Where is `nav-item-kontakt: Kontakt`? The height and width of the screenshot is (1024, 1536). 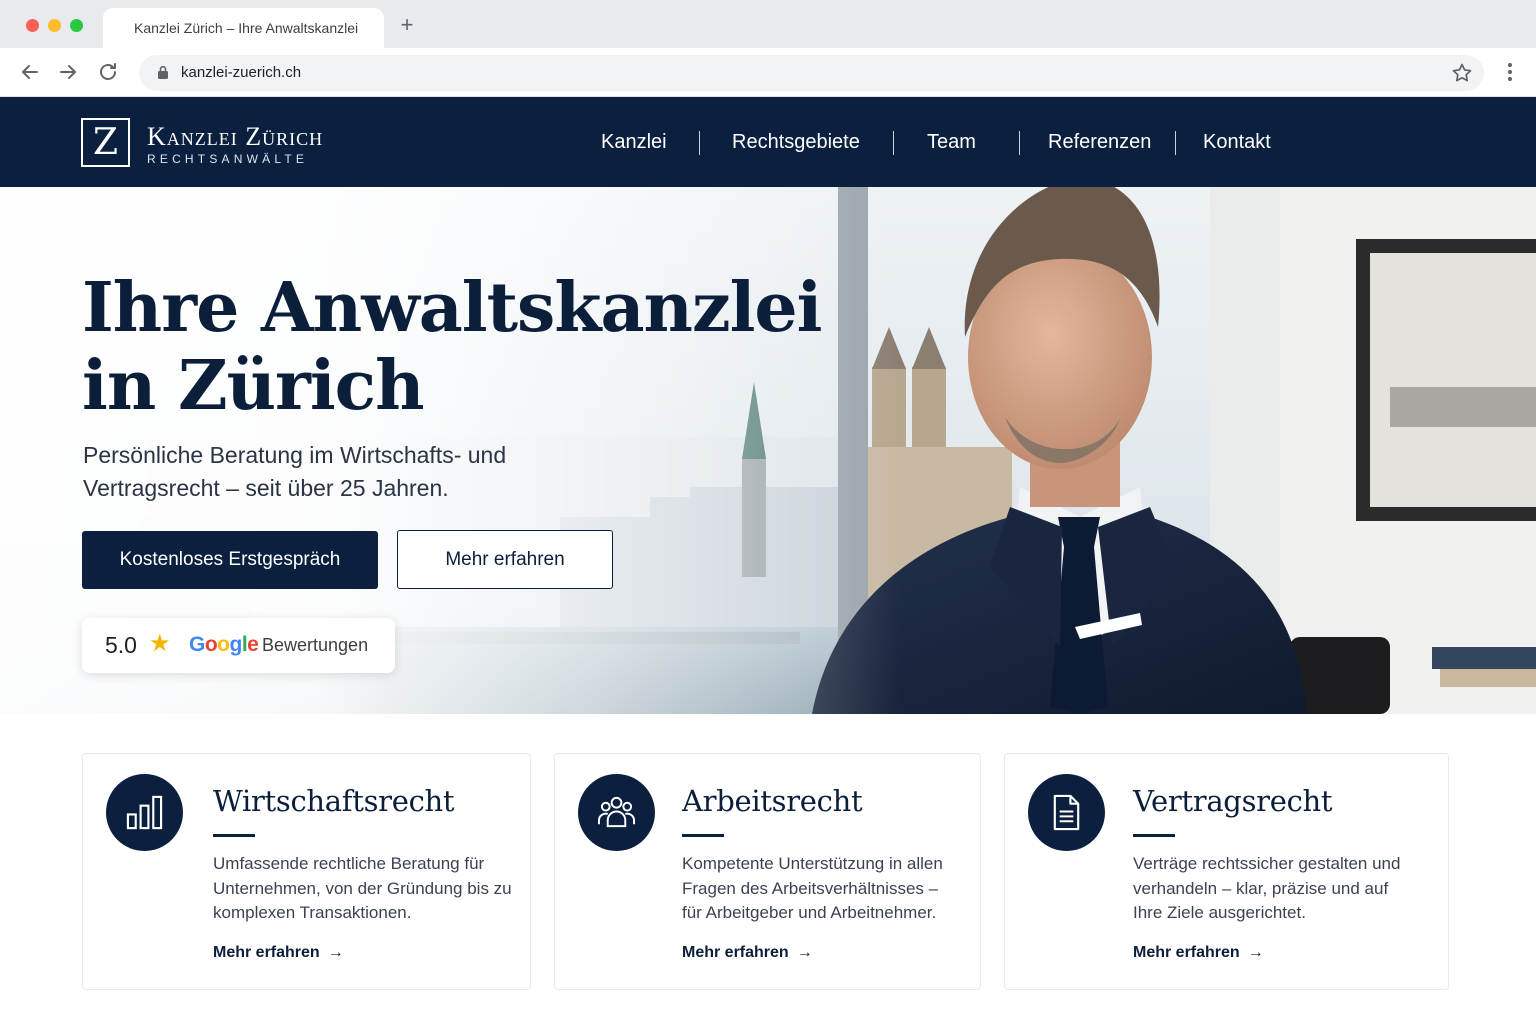 nav-item-kontakt: Kontakt is located at coordinates (1237, 142).